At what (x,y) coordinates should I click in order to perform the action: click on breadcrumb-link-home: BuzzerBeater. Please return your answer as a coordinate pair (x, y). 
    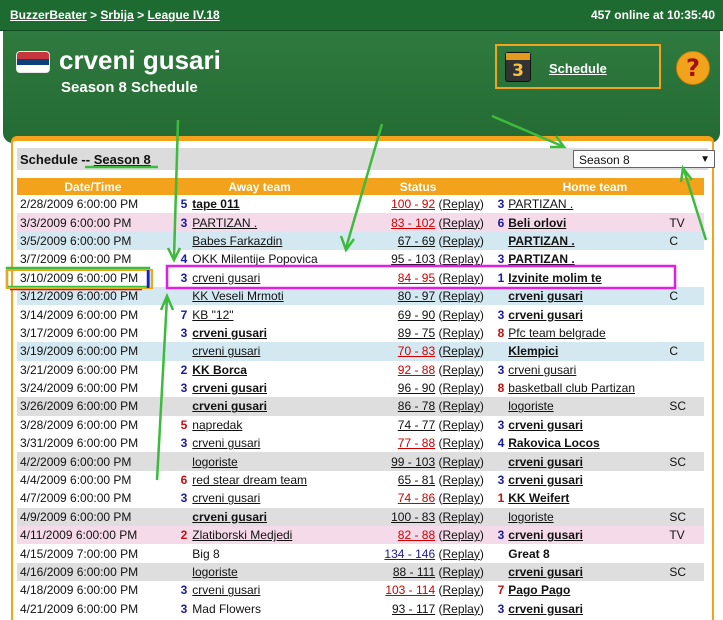
    Looking at the image, I should click on (48, 15).